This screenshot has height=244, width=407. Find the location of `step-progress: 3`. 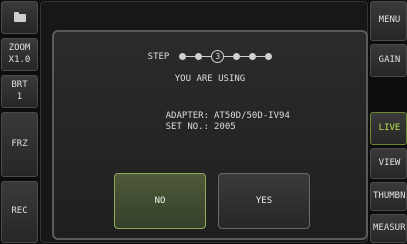

step-progress: 3 is located at coordinates (226, 56).